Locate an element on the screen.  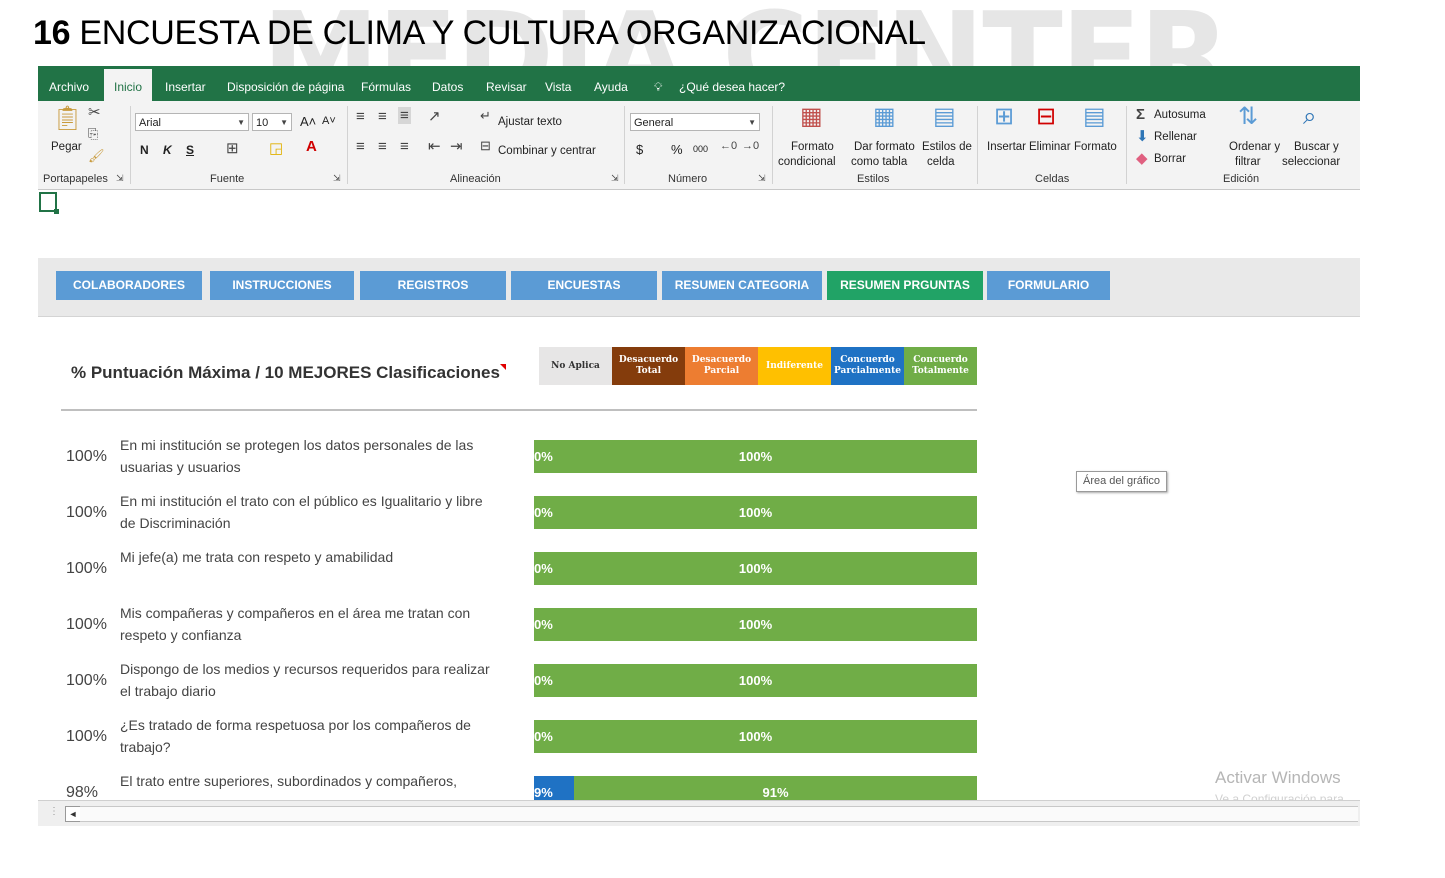
conditional-format-button: Formato is located at coordinates (812, 147).